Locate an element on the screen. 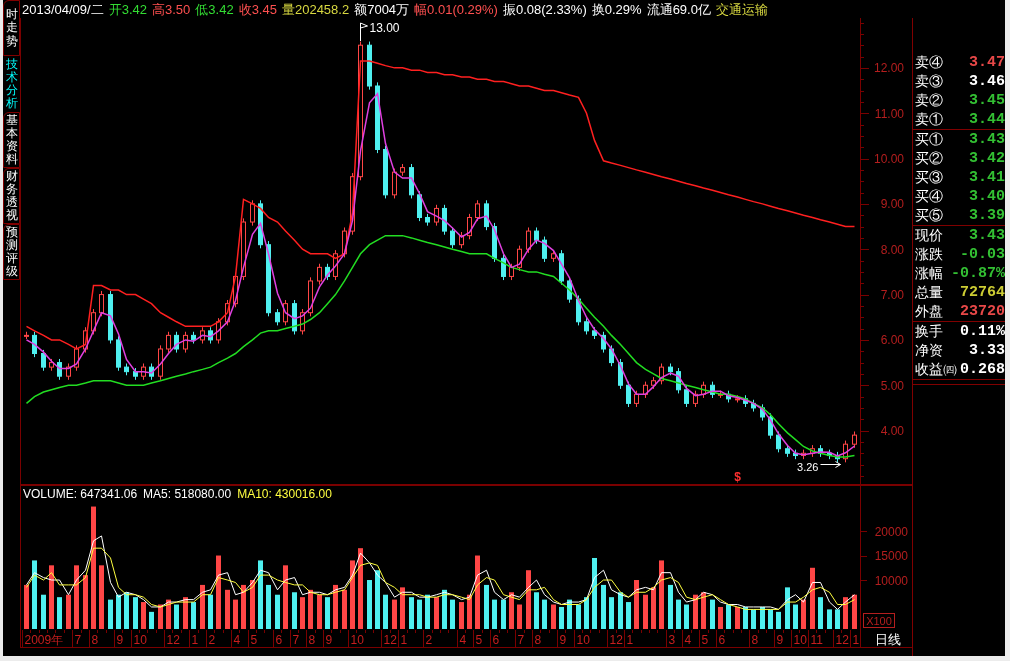 The image size is (1010, 661). arrow-icon is located at coordinates (830, 464).